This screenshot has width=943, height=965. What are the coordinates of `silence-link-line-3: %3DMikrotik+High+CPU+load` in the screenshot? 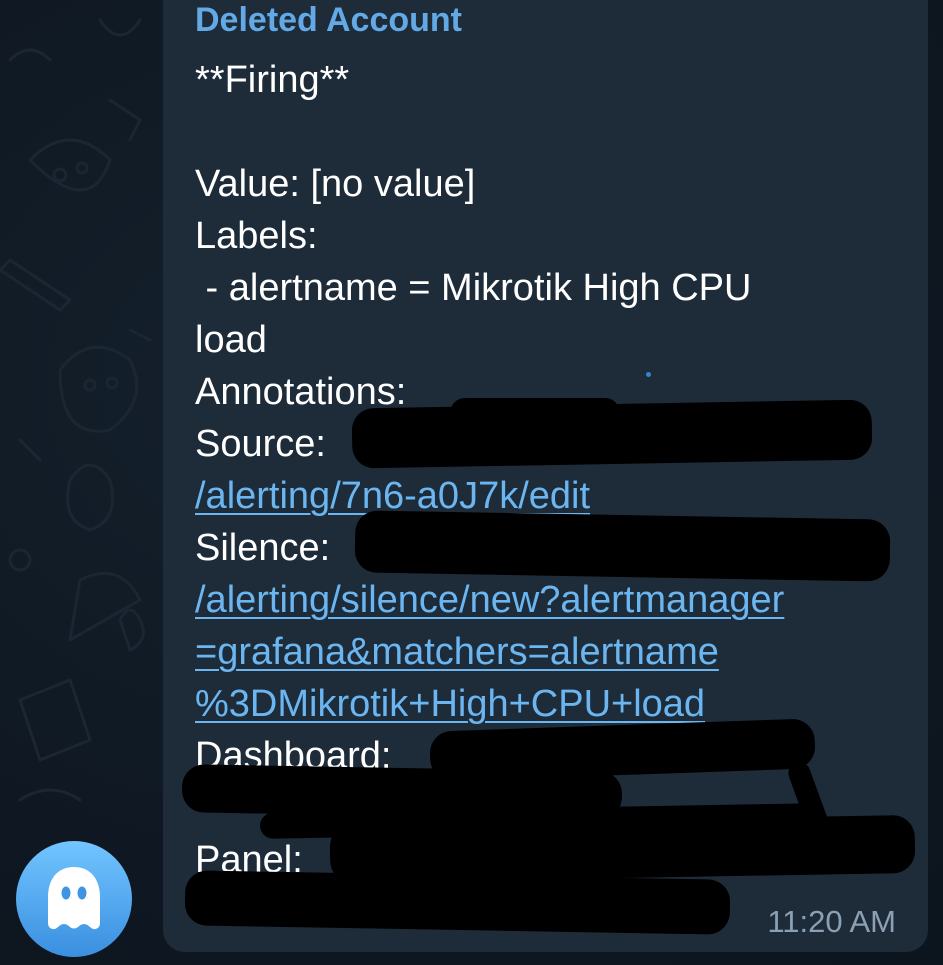 It's located at (555, 704).